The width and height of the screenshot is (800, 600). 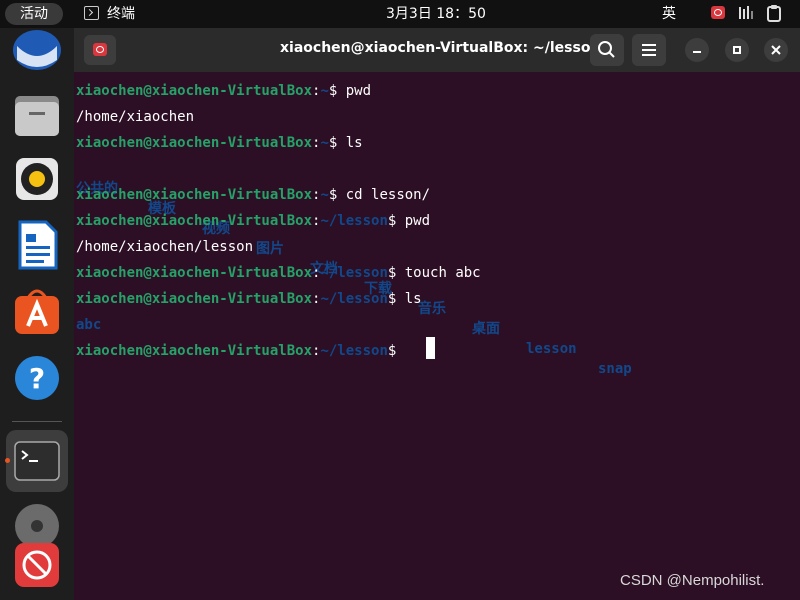 I want to click on terminal-line: /home/xiaochen, so click(x=135, y=117).